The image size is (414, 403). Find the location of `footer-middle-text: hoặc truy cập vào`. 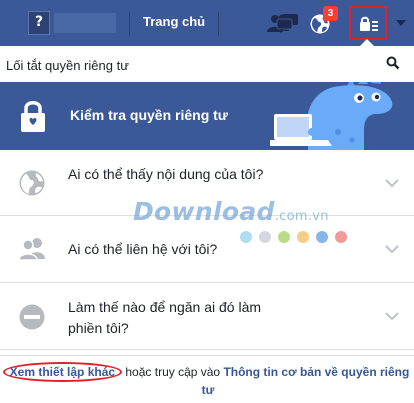

footer-middle-text: hoặc truy cập vào is located at coordinates (173, 372).